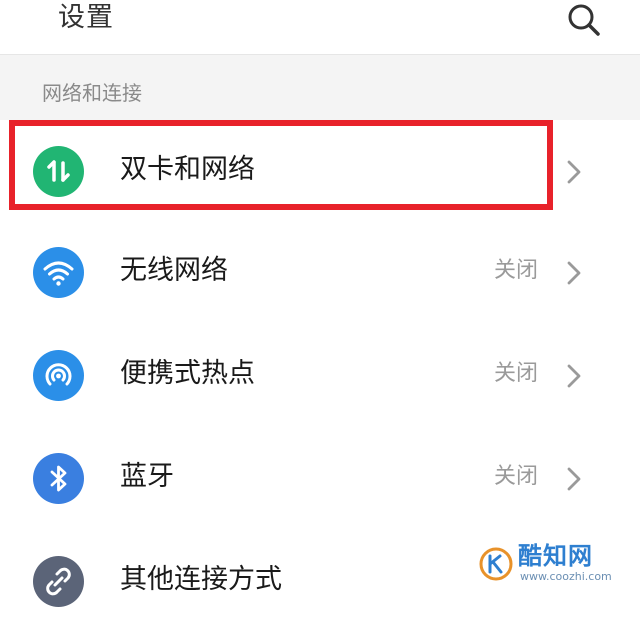  Describe the element at coordinates (566, 576) in the screenshot. I see `watermark-url: www.coozhi.com` at that location.